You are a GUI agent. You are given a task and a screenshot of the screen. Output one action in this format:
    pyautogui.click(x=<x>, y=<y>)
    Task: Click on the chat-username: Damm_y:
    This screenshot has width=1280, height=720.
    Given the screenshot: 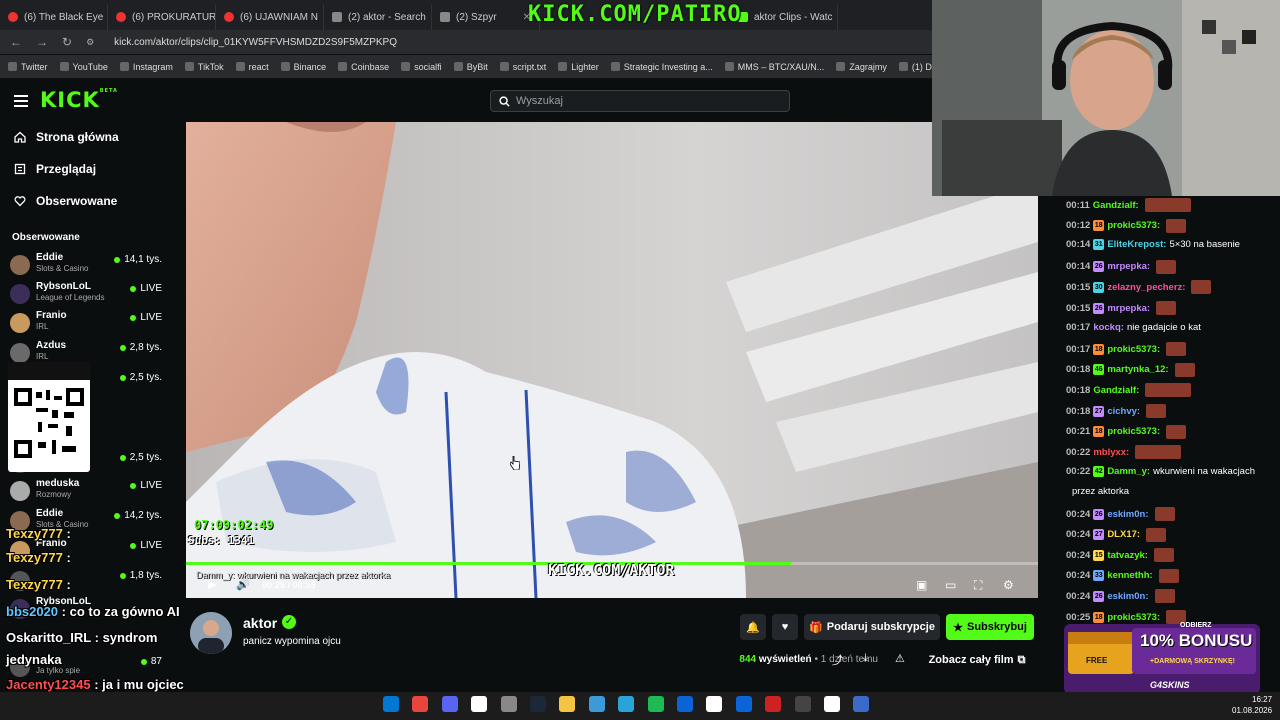 What is the action you would take?
    pyautogui.click(x=1128, y=471)
    